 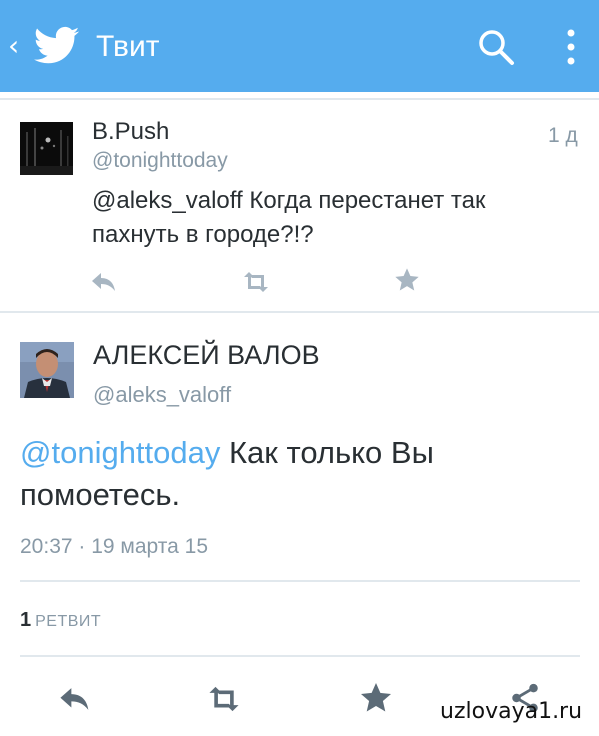 What do you see at coordinates (114, 546) in the screenshot?
I see `tweet-timestamp: 20:37 · 19 марта 15` at bounding box center [114, 546].